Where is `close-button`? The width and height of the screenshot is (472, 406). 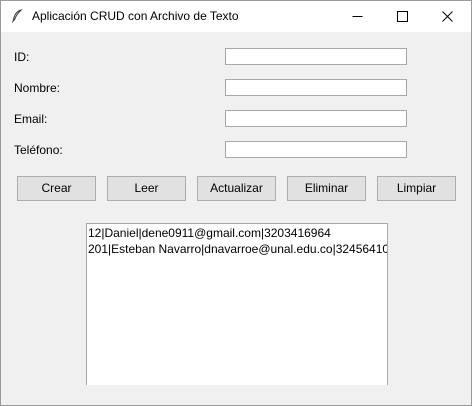 close-button is located at coordinates (447, 16).